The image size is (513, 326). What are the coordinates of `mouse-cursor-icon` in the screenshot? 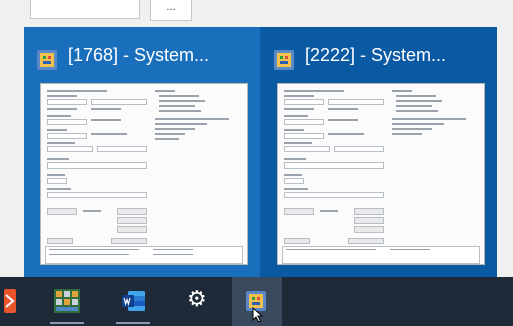 It's located at (258, 315).